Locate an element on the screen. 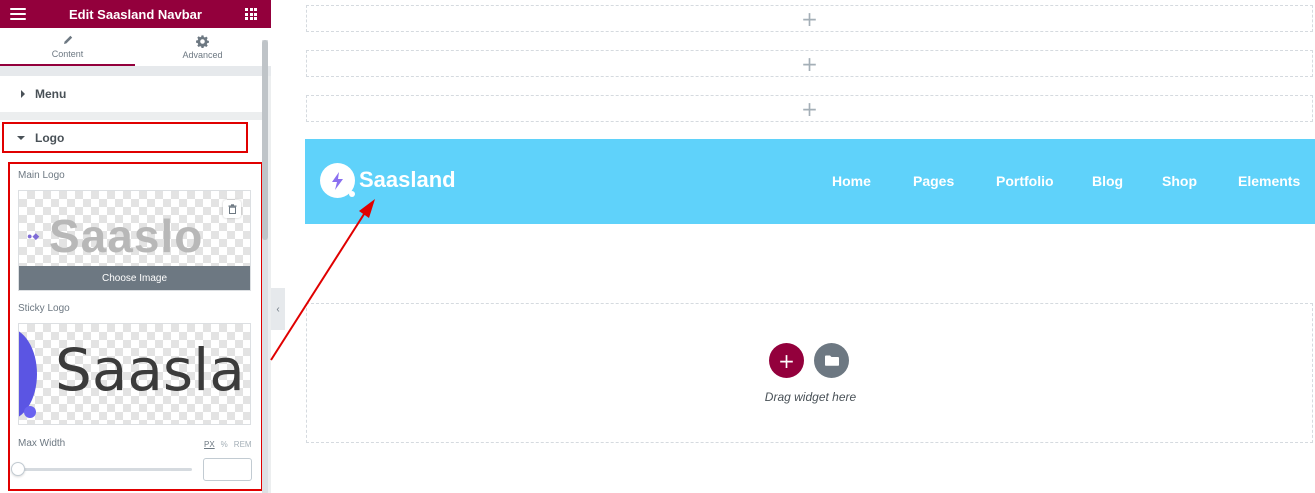 This screenshot has height=493, width=1315. template-library-button is located at coordinates (831, 360).